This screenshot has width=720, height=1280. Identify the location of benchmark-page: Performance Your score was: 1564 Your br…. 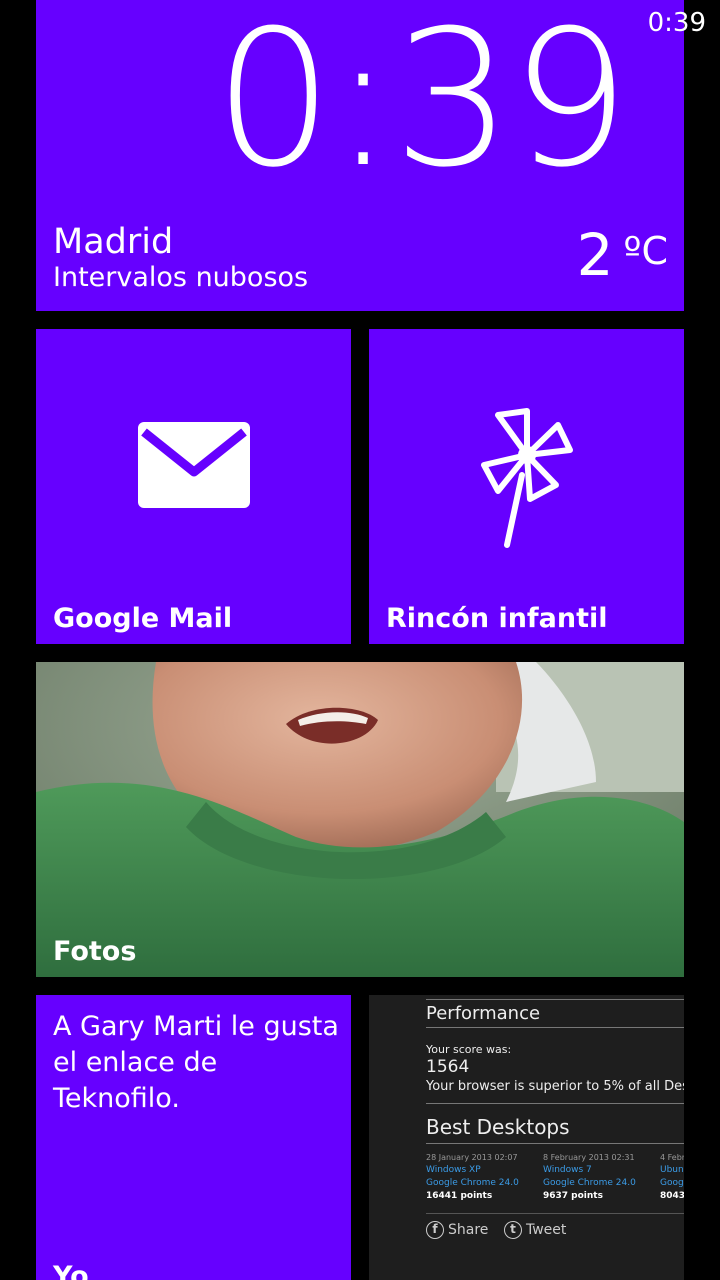
(555, 1137).